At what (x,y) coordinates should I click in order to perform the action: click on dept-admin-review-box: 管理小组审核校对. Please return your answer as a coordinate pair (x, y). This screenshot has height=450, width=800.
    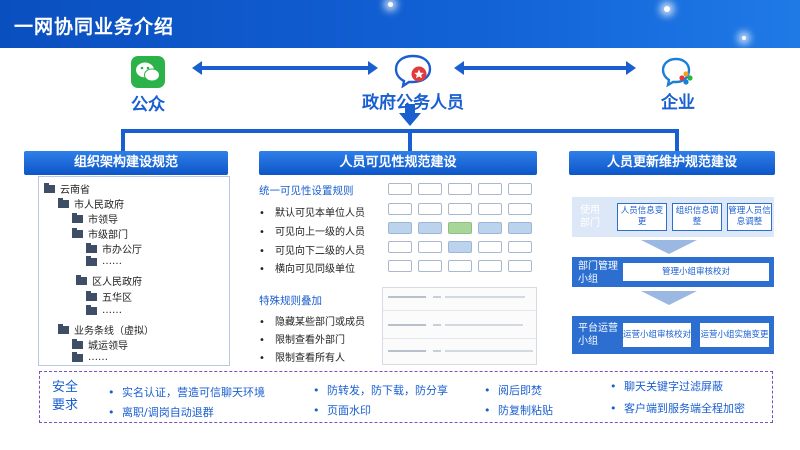
    Looking at the image, I should click on (696, 272).